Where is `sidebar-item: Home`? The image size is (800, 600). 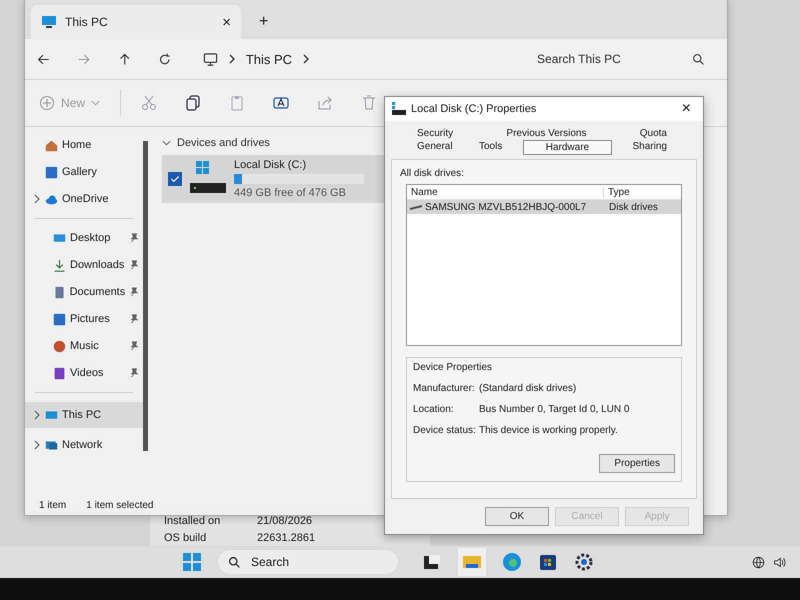 sidebar-item: Home is located at coordinates (84, 145).